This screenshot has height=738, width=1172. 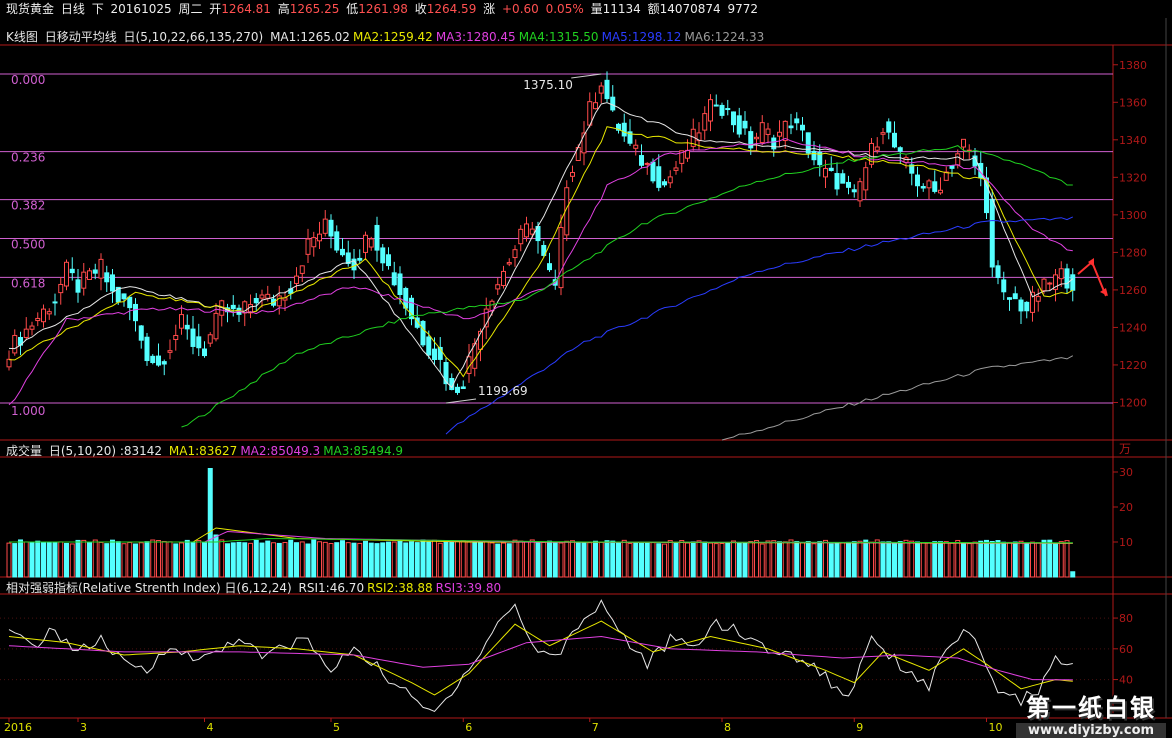 What do you see at coordinates (475, 37) in the screenshot?
I see `ma-legend-item: MA3:1280.45` at bounding box center [475, 37].